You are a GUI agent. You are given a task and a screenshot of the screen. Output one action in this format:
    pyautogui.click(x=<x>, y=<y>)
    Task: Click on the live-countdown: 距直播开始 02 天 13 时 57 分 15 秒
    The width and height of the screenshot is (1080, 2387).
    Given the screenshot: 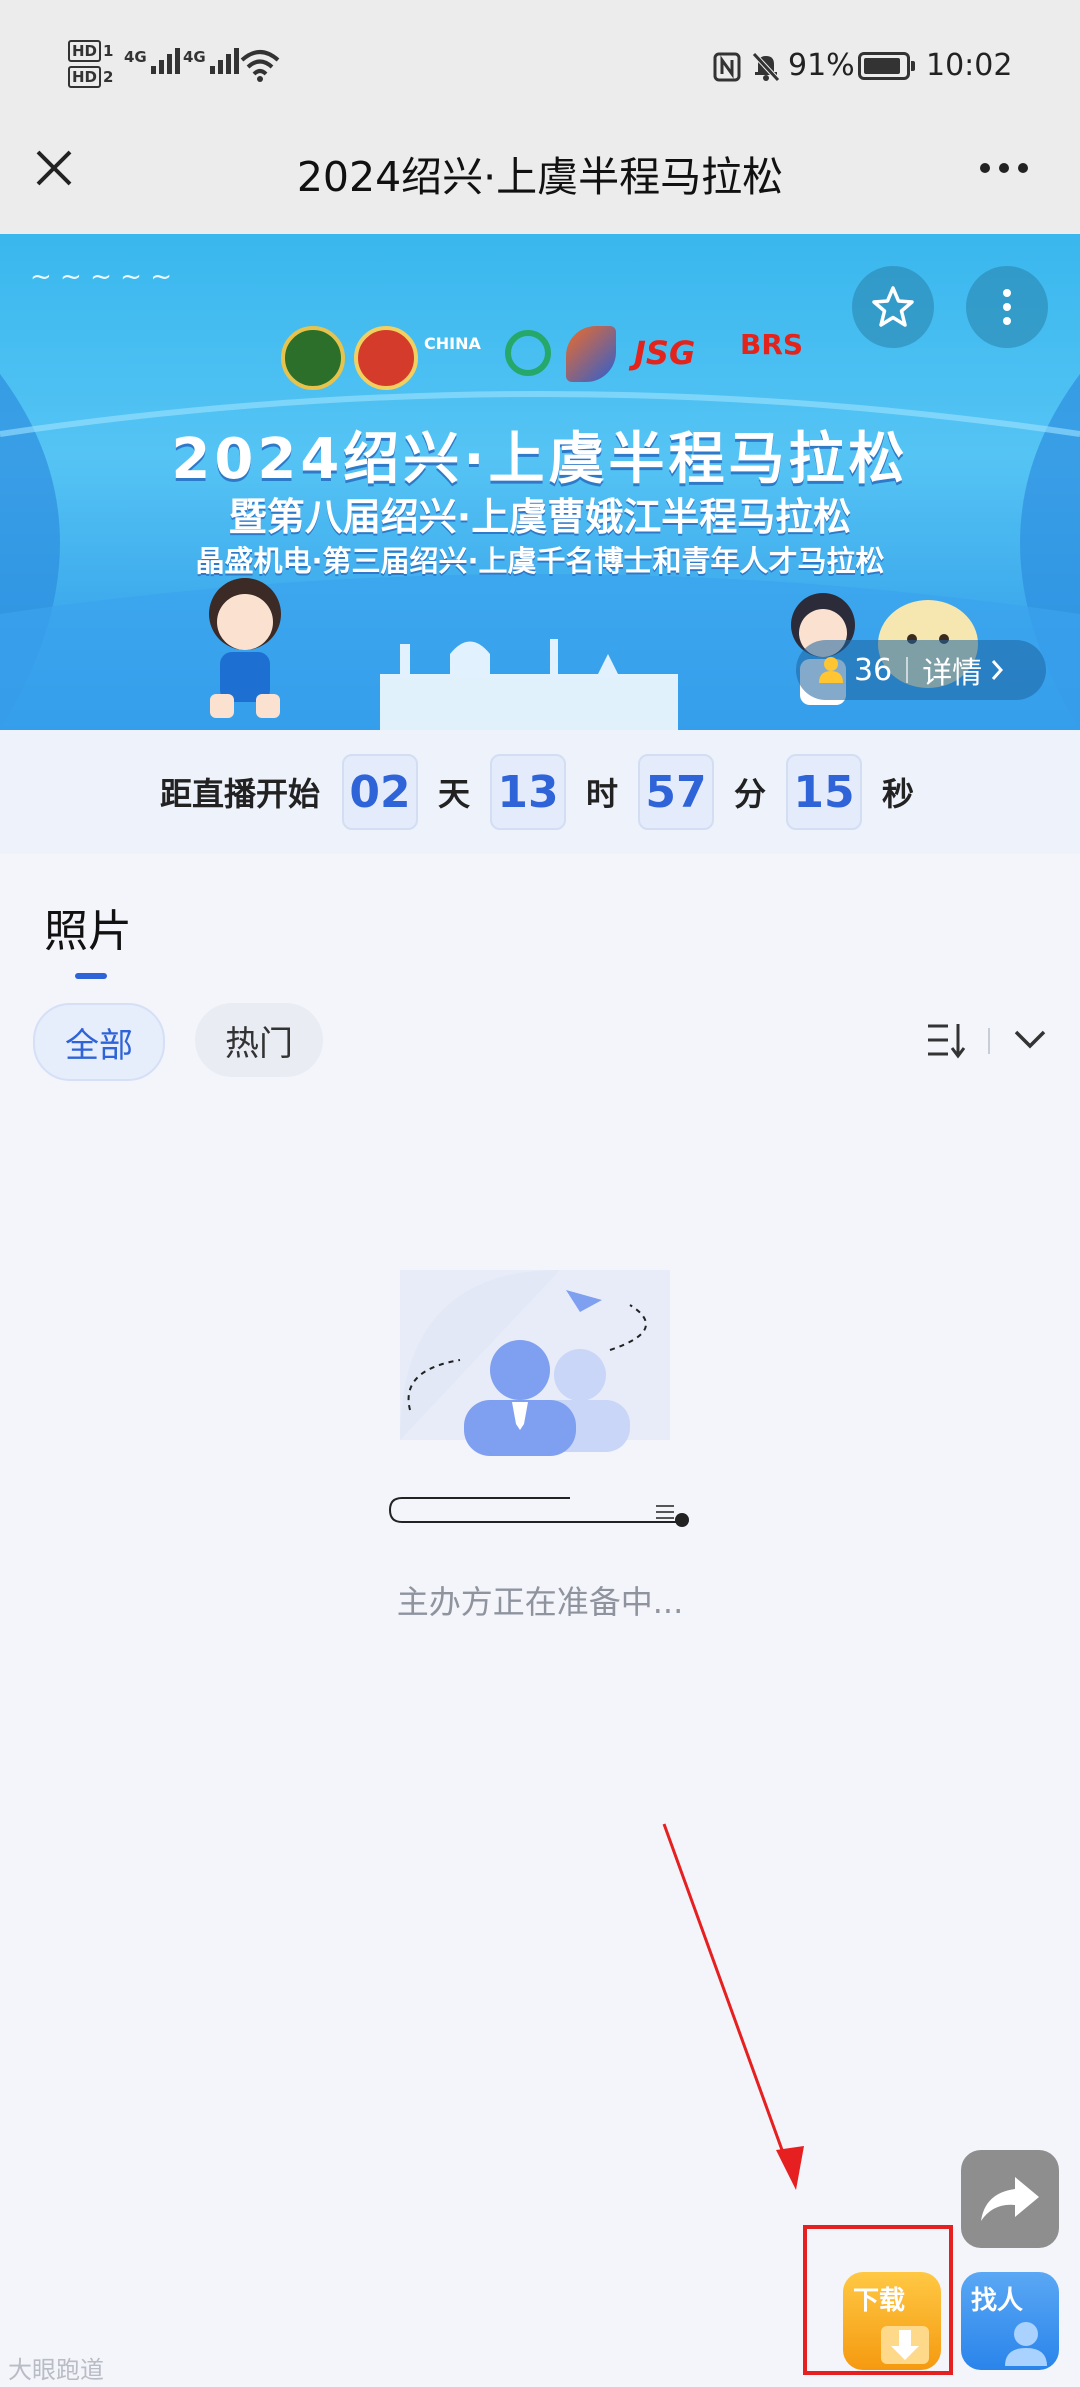 What is the action you would take?
    pyautogui.click(x=540, y=792)
    